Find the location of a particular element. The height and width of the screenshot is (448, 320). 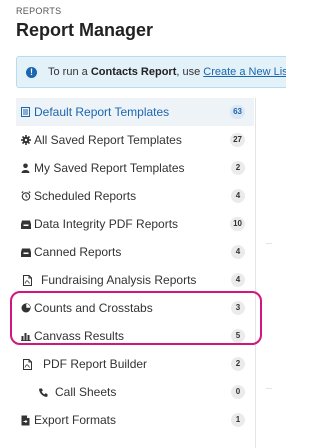

breadcrumb: REPORTS is located at coordinates (38, 11).